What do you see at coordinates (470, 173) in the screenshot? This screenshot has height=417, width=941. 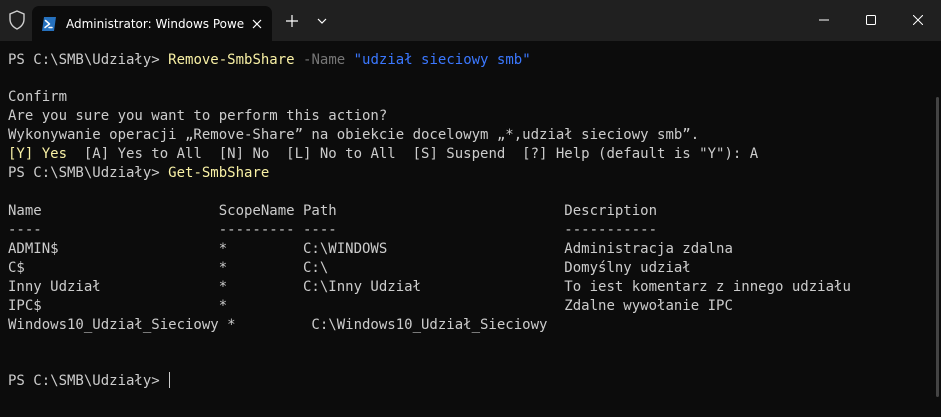 I see `command-line-get: PS C:\SMB\Udziały> Get-SmbShare` at bounding box center [470, 173].